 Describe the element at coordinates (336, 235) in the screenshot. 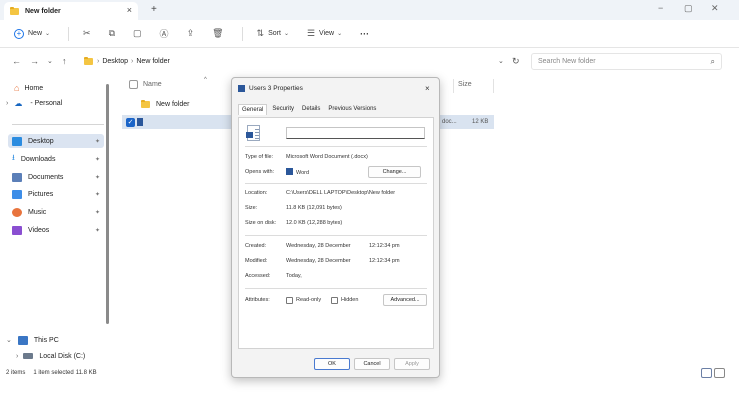

I see `separator` at that location.